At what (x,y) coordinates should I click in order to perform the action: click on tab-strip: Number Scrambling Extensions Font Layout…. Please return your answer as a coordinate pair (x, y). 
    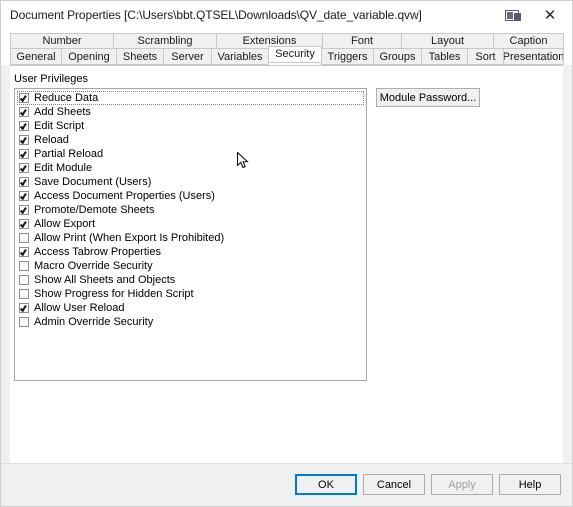
    Looking at the image, I should click on (286, 47).